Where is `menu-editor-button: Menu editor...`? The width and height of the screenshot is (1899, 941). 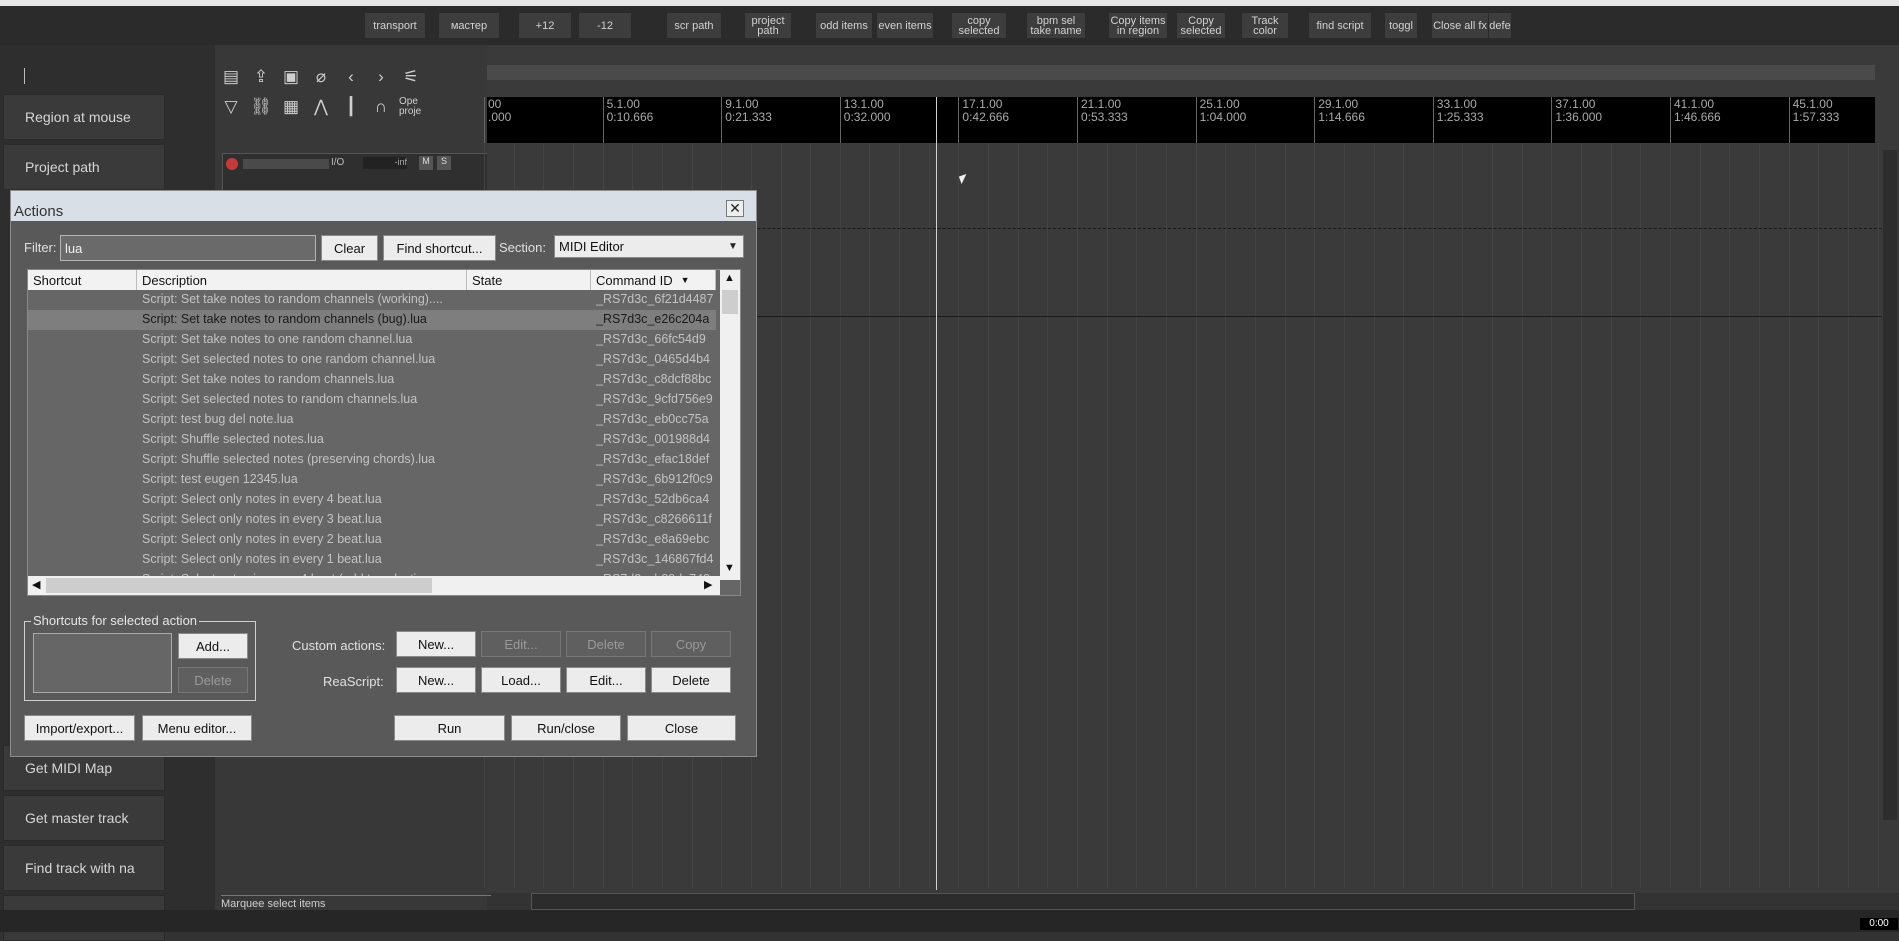
menu-editor-button: Menu editor... is located at coordinates (197, 728).